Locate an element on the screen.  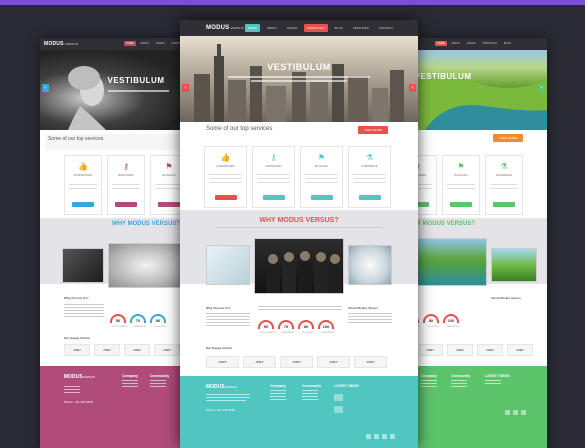
footer-community: Community is located at coordinates (311, 393).